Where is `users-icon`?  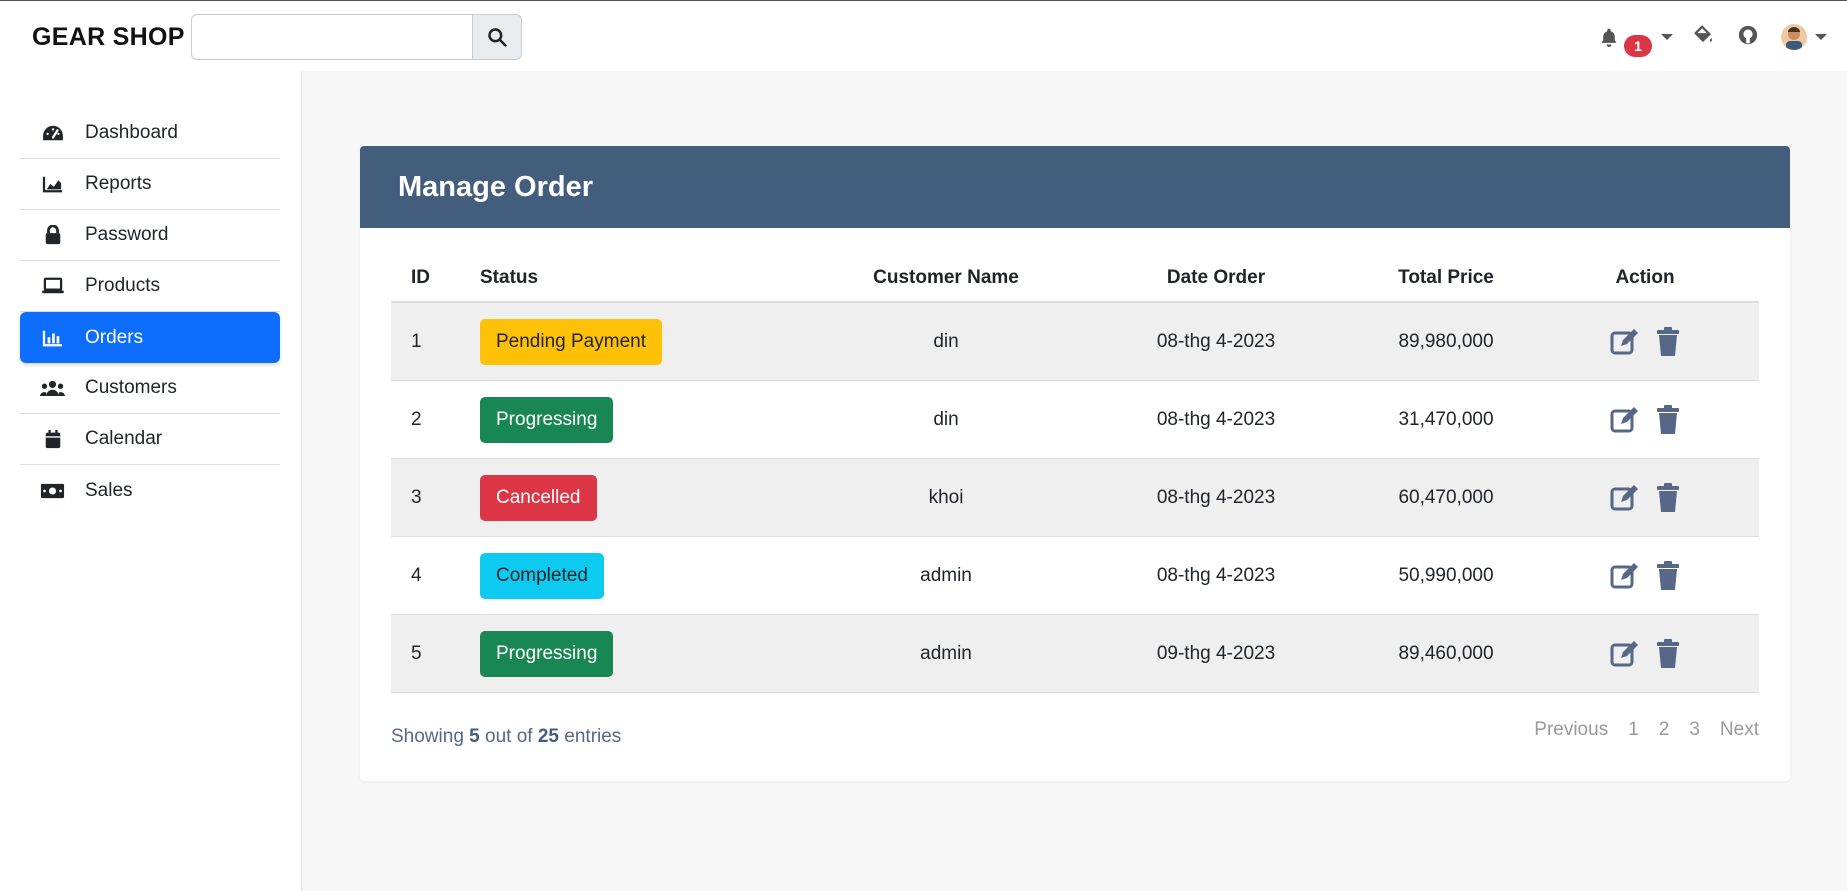
users-icon is located at coordinates (52, 388).